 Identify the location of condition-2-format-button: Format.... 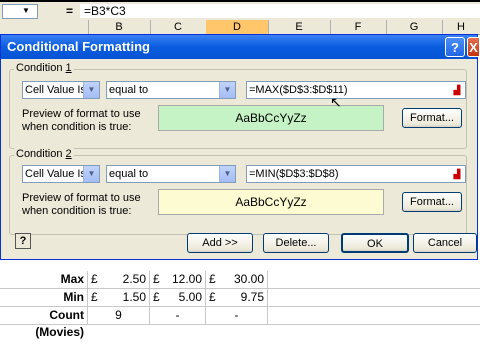
(432, 202).